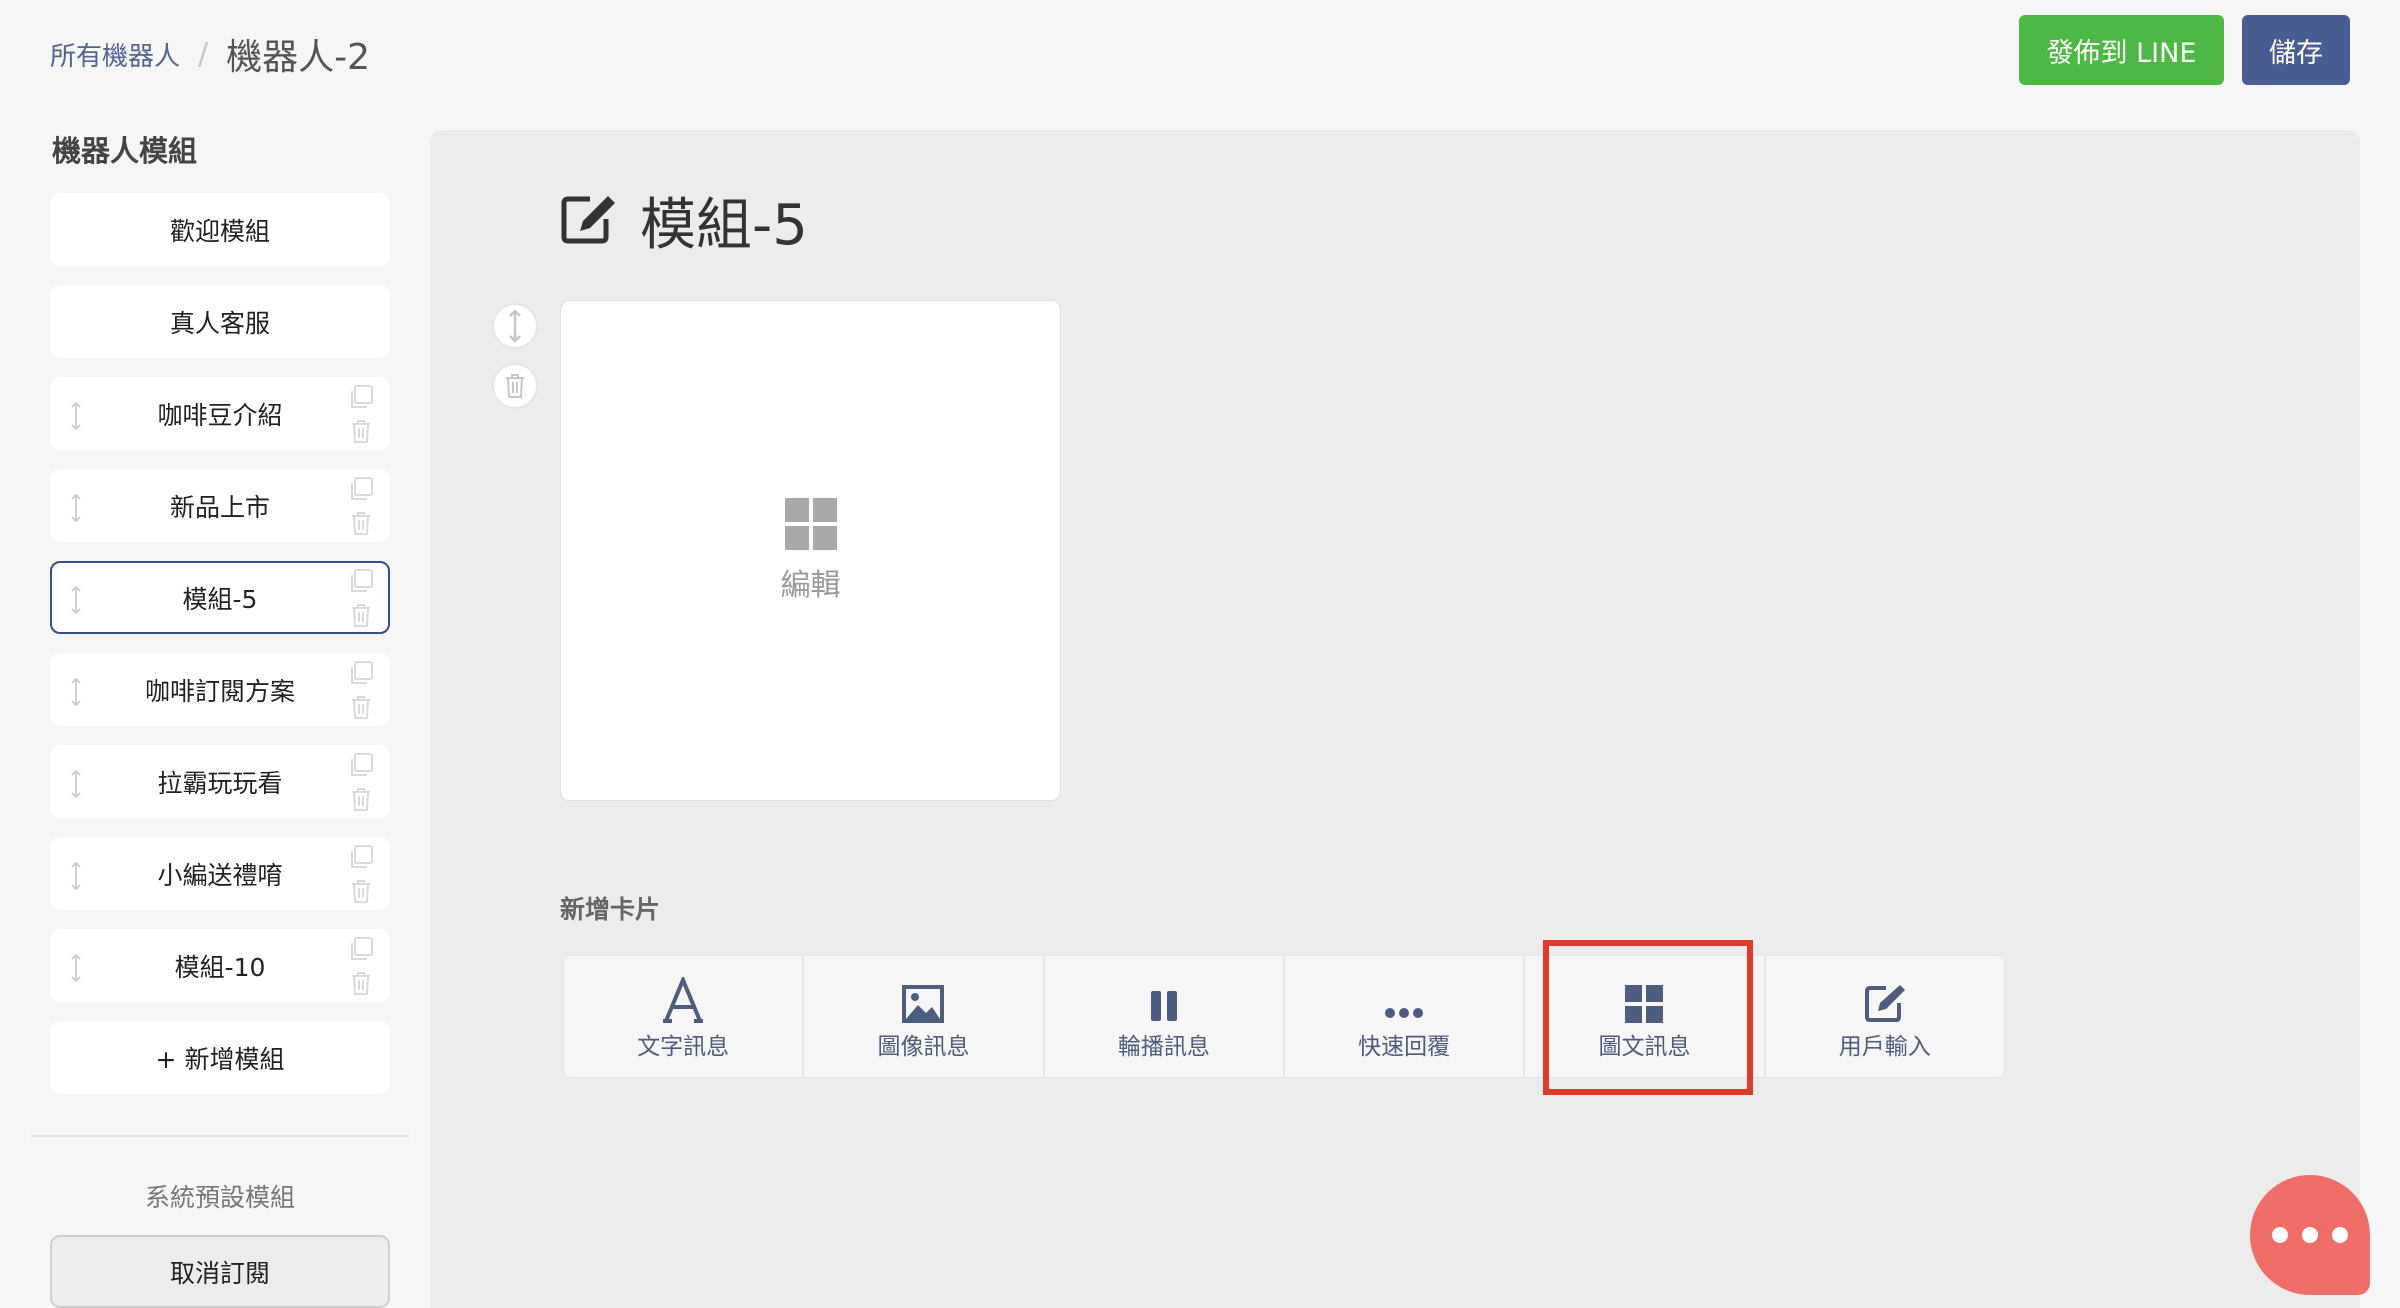  I want to click on module-item-module-10: 模組-10, so click(220, 965).